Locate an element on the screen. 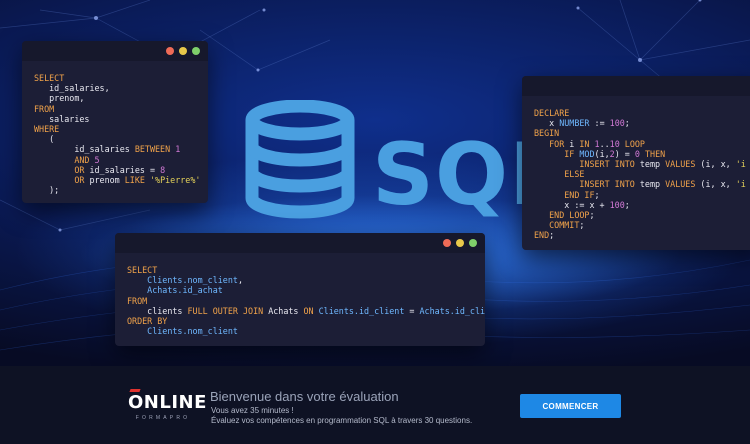  welcome-title: Bienvenue dans votre évaluation is located at coordinates (304, 396).